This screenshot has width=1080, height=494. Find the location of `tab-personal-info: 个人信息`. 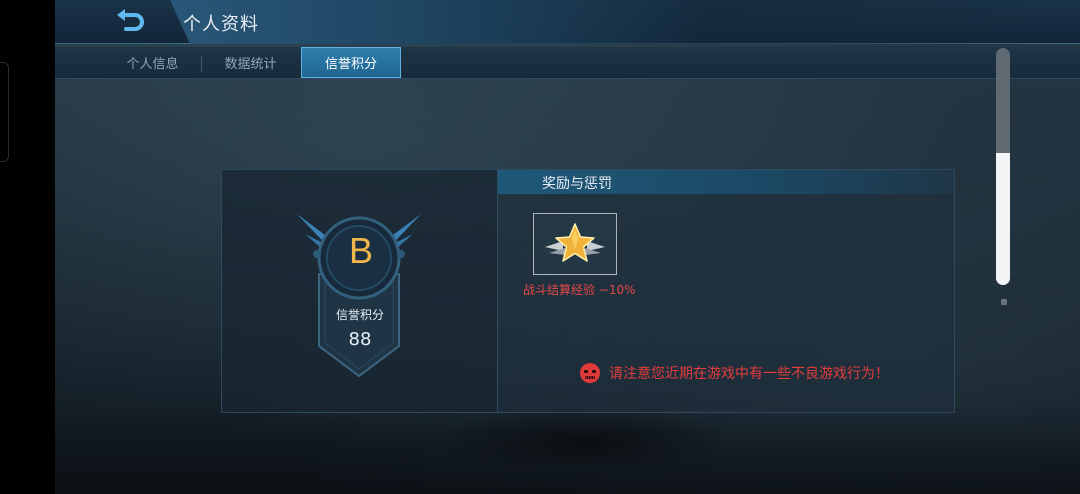

tab-personal-info: 个人信息 is located at coordinates (152, 62).